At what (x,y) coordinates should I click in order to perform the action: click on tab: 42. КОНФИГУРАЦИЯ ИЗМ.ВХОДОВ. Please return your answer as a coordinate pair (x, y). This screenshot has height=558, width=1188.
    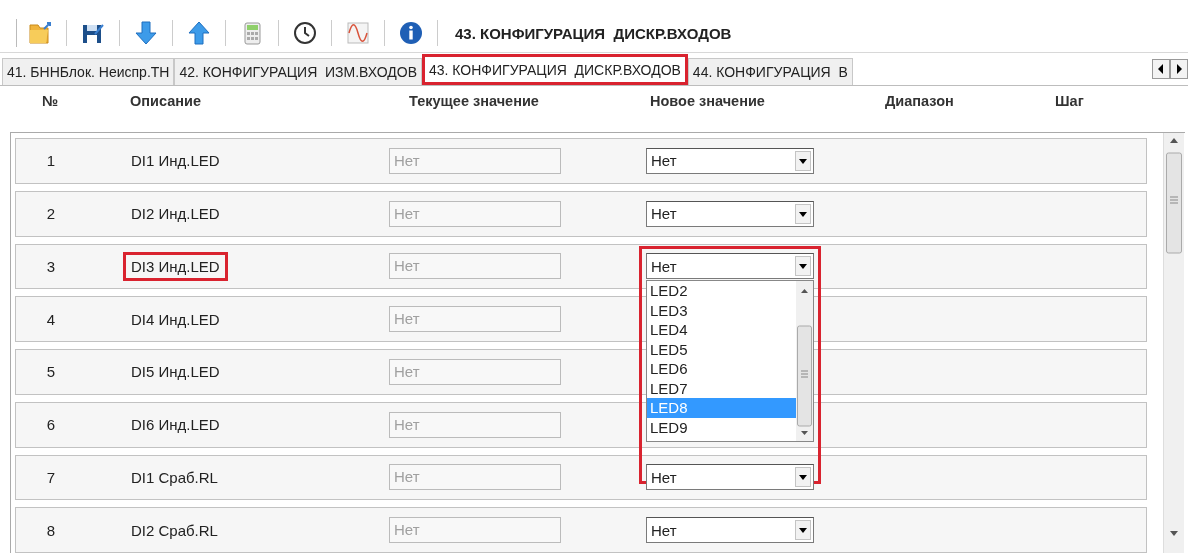
    Looking at the image, I should click on (298, 71).